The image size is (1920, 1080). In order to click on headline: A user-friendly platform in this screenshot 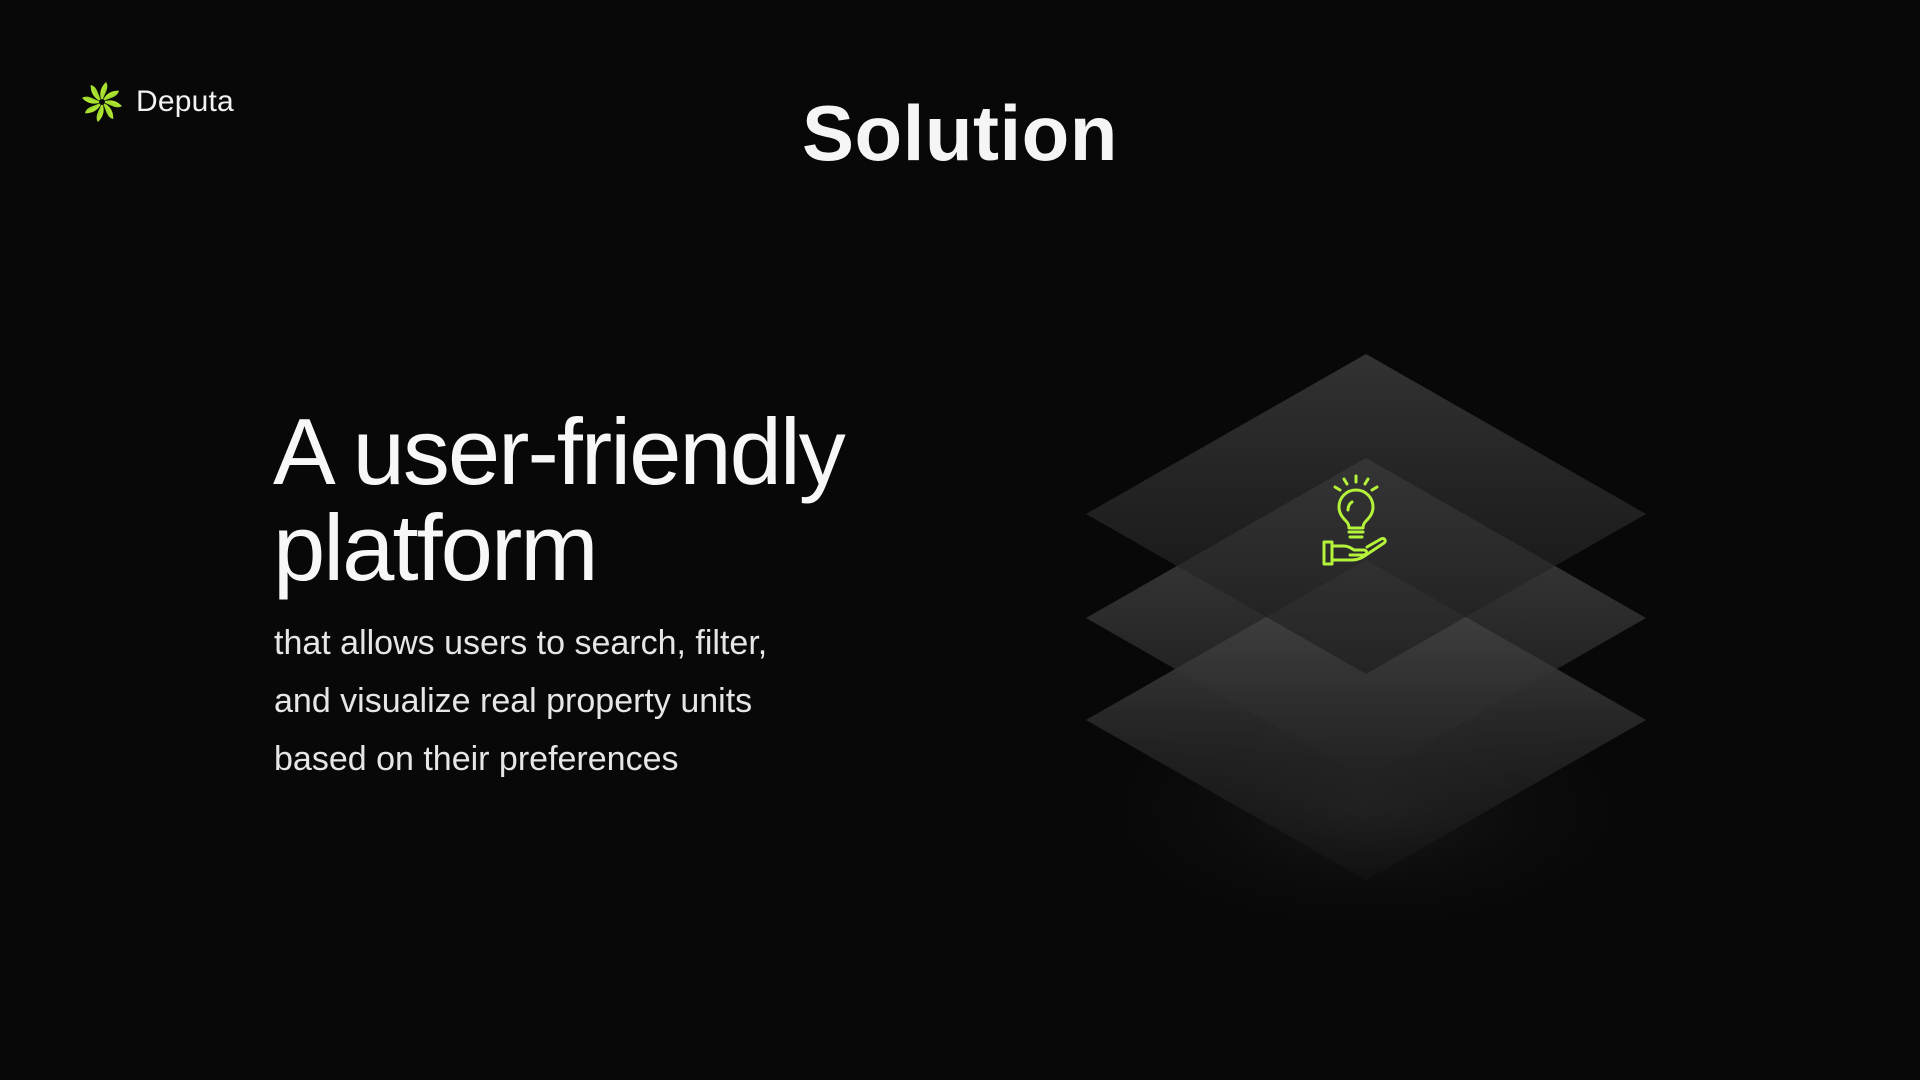, I will do `click(623, 500)`.